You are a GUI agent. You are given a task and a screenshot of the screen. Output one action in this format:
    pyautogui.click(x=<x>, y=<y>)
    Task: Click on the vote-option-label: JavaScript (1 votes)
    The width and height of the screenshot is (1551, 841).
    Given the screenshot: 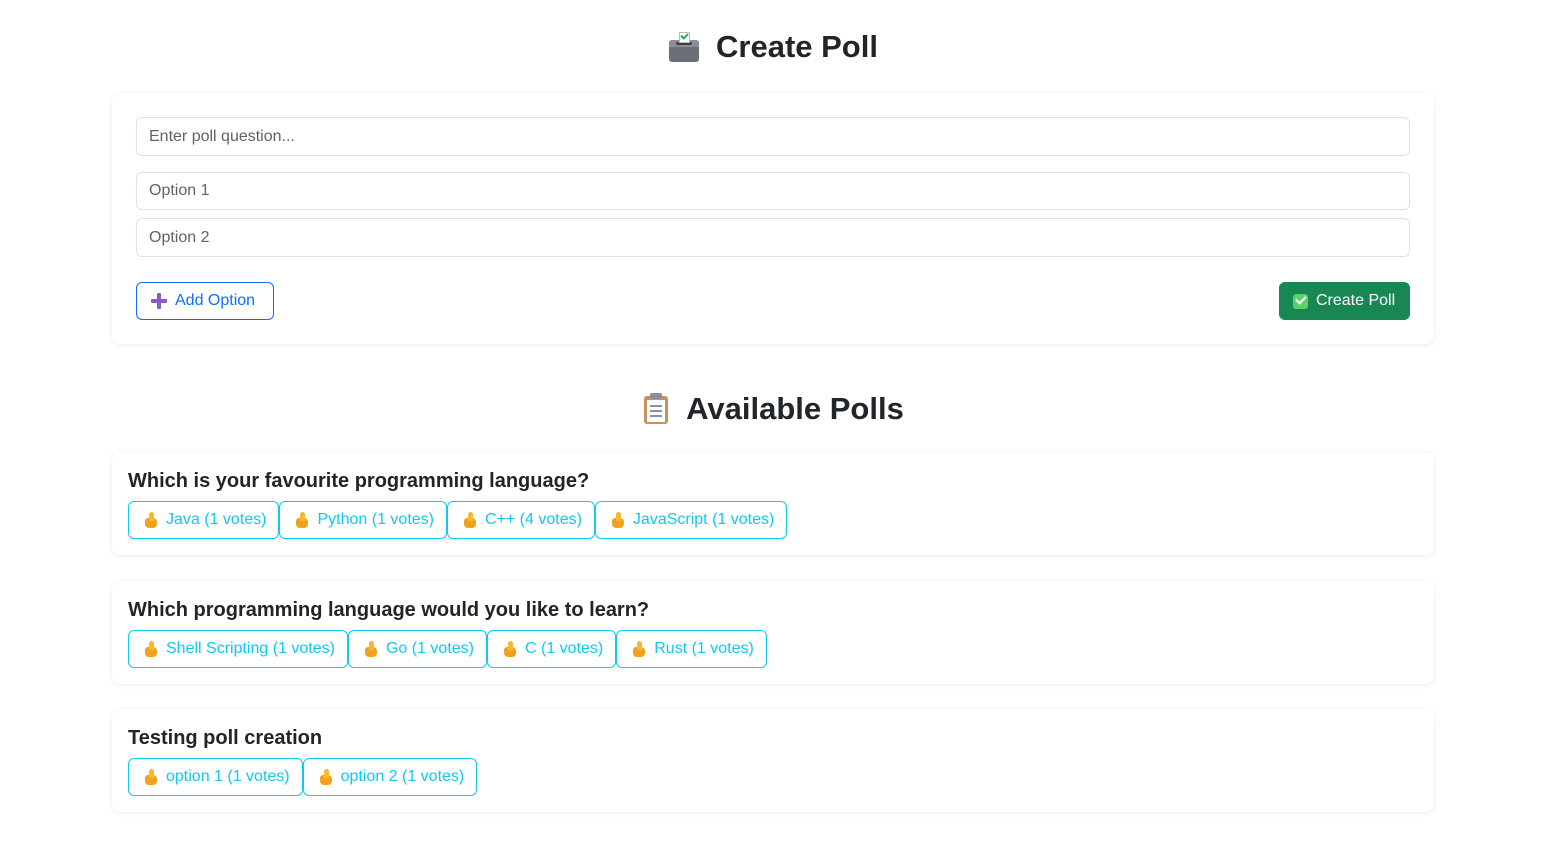 What is the action you would take?
    pyautogui.click(x=703, y=519)
    